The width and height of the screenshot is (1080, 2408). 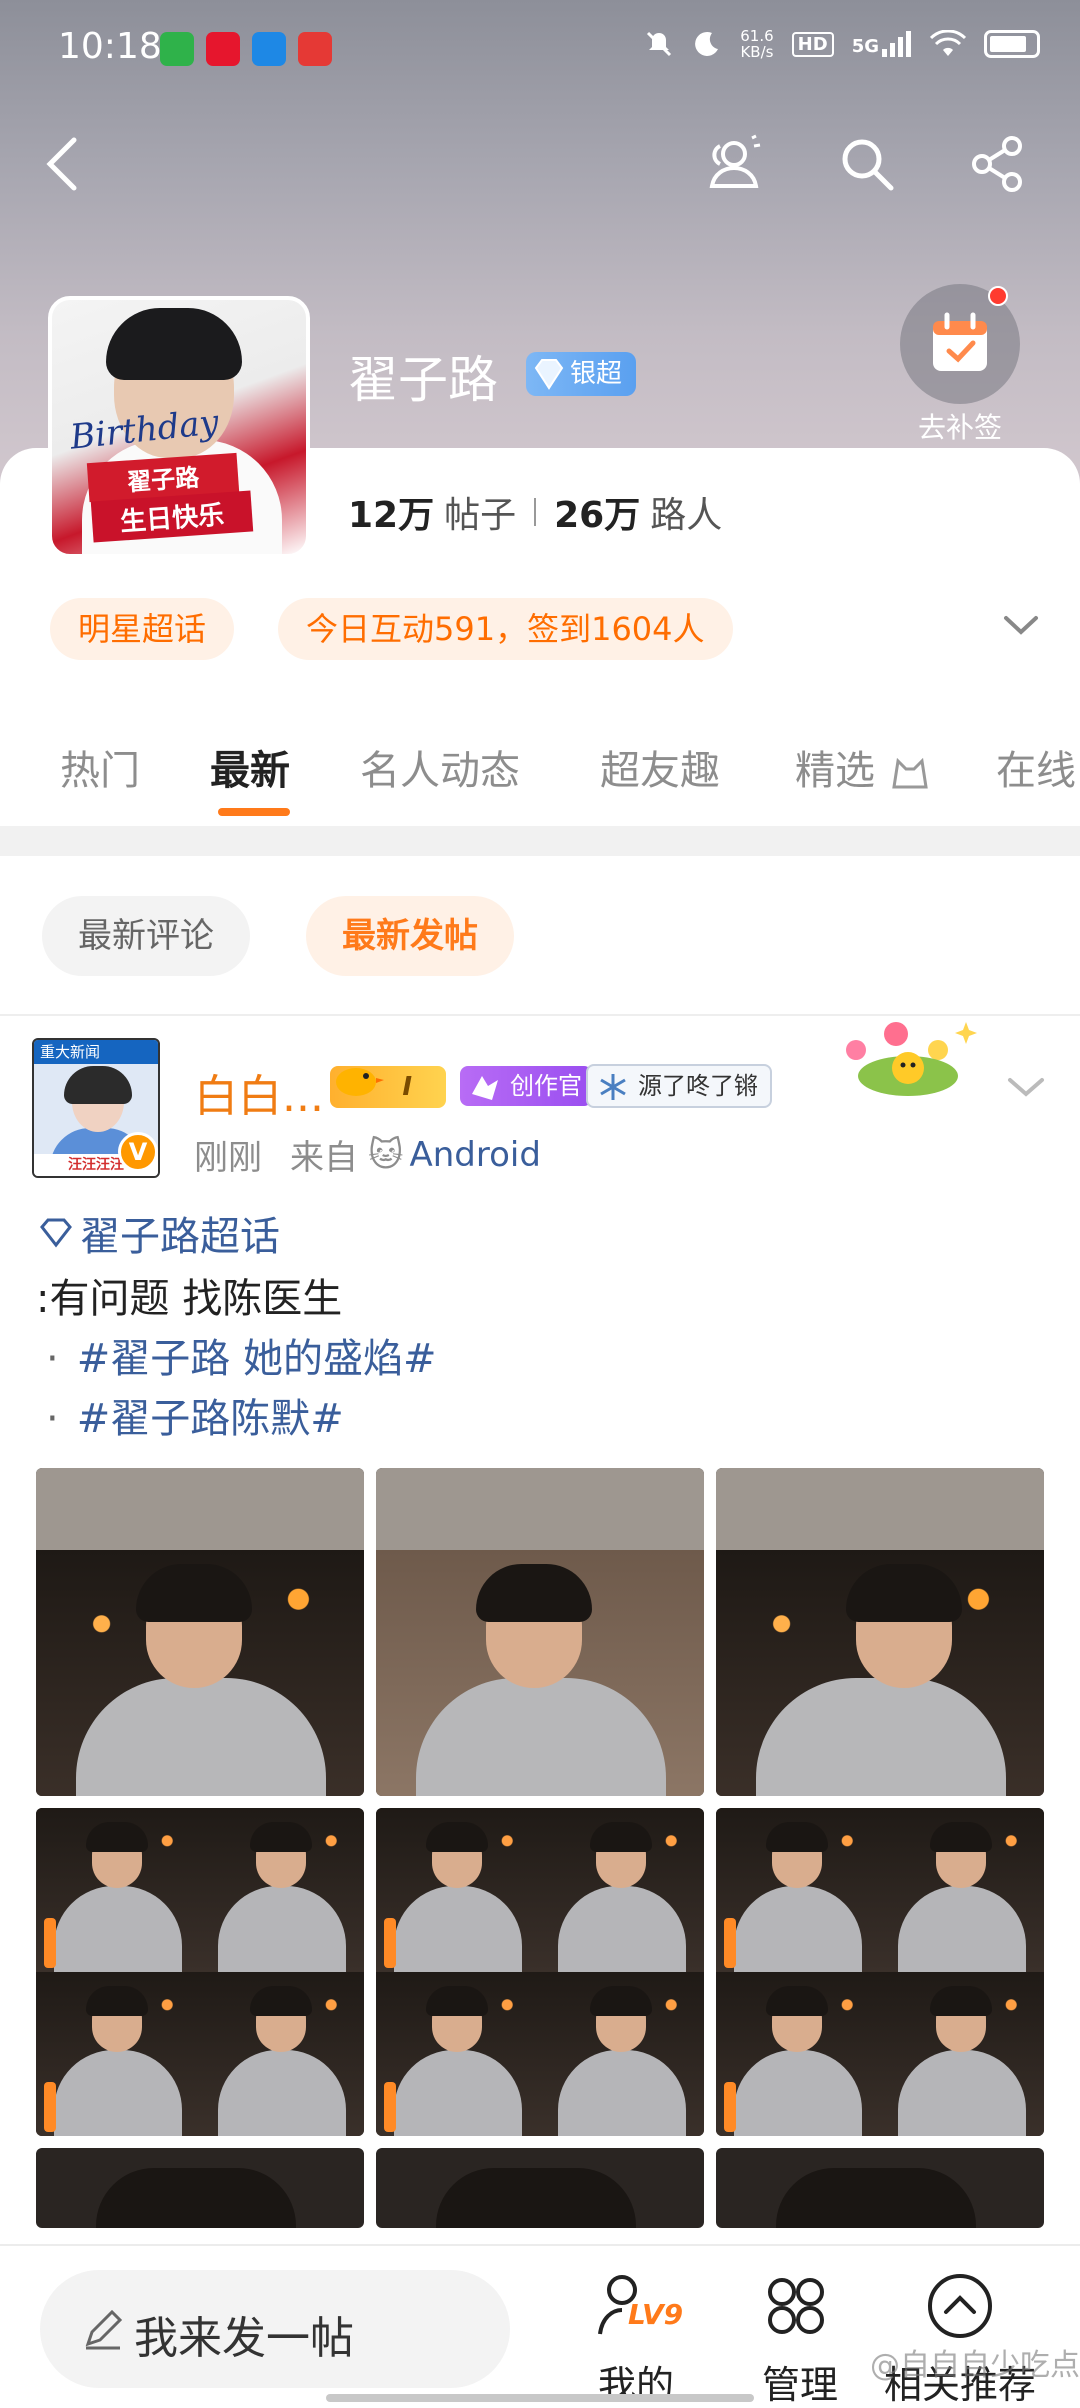 I want to click on posts-label: 帖子, so click(x=480, y=515).